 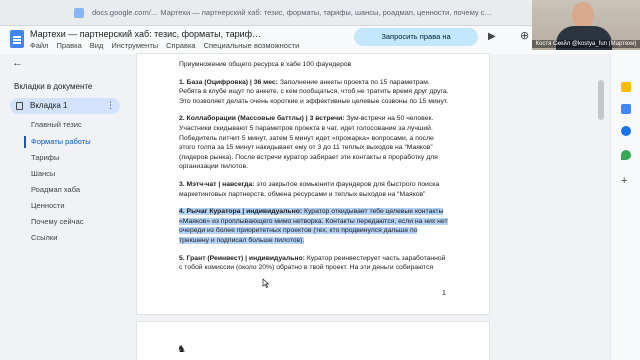 What do you see at coordinates (583, 15) in the screenshot?
I see `presenter-head` at bounding box center [583, 15].